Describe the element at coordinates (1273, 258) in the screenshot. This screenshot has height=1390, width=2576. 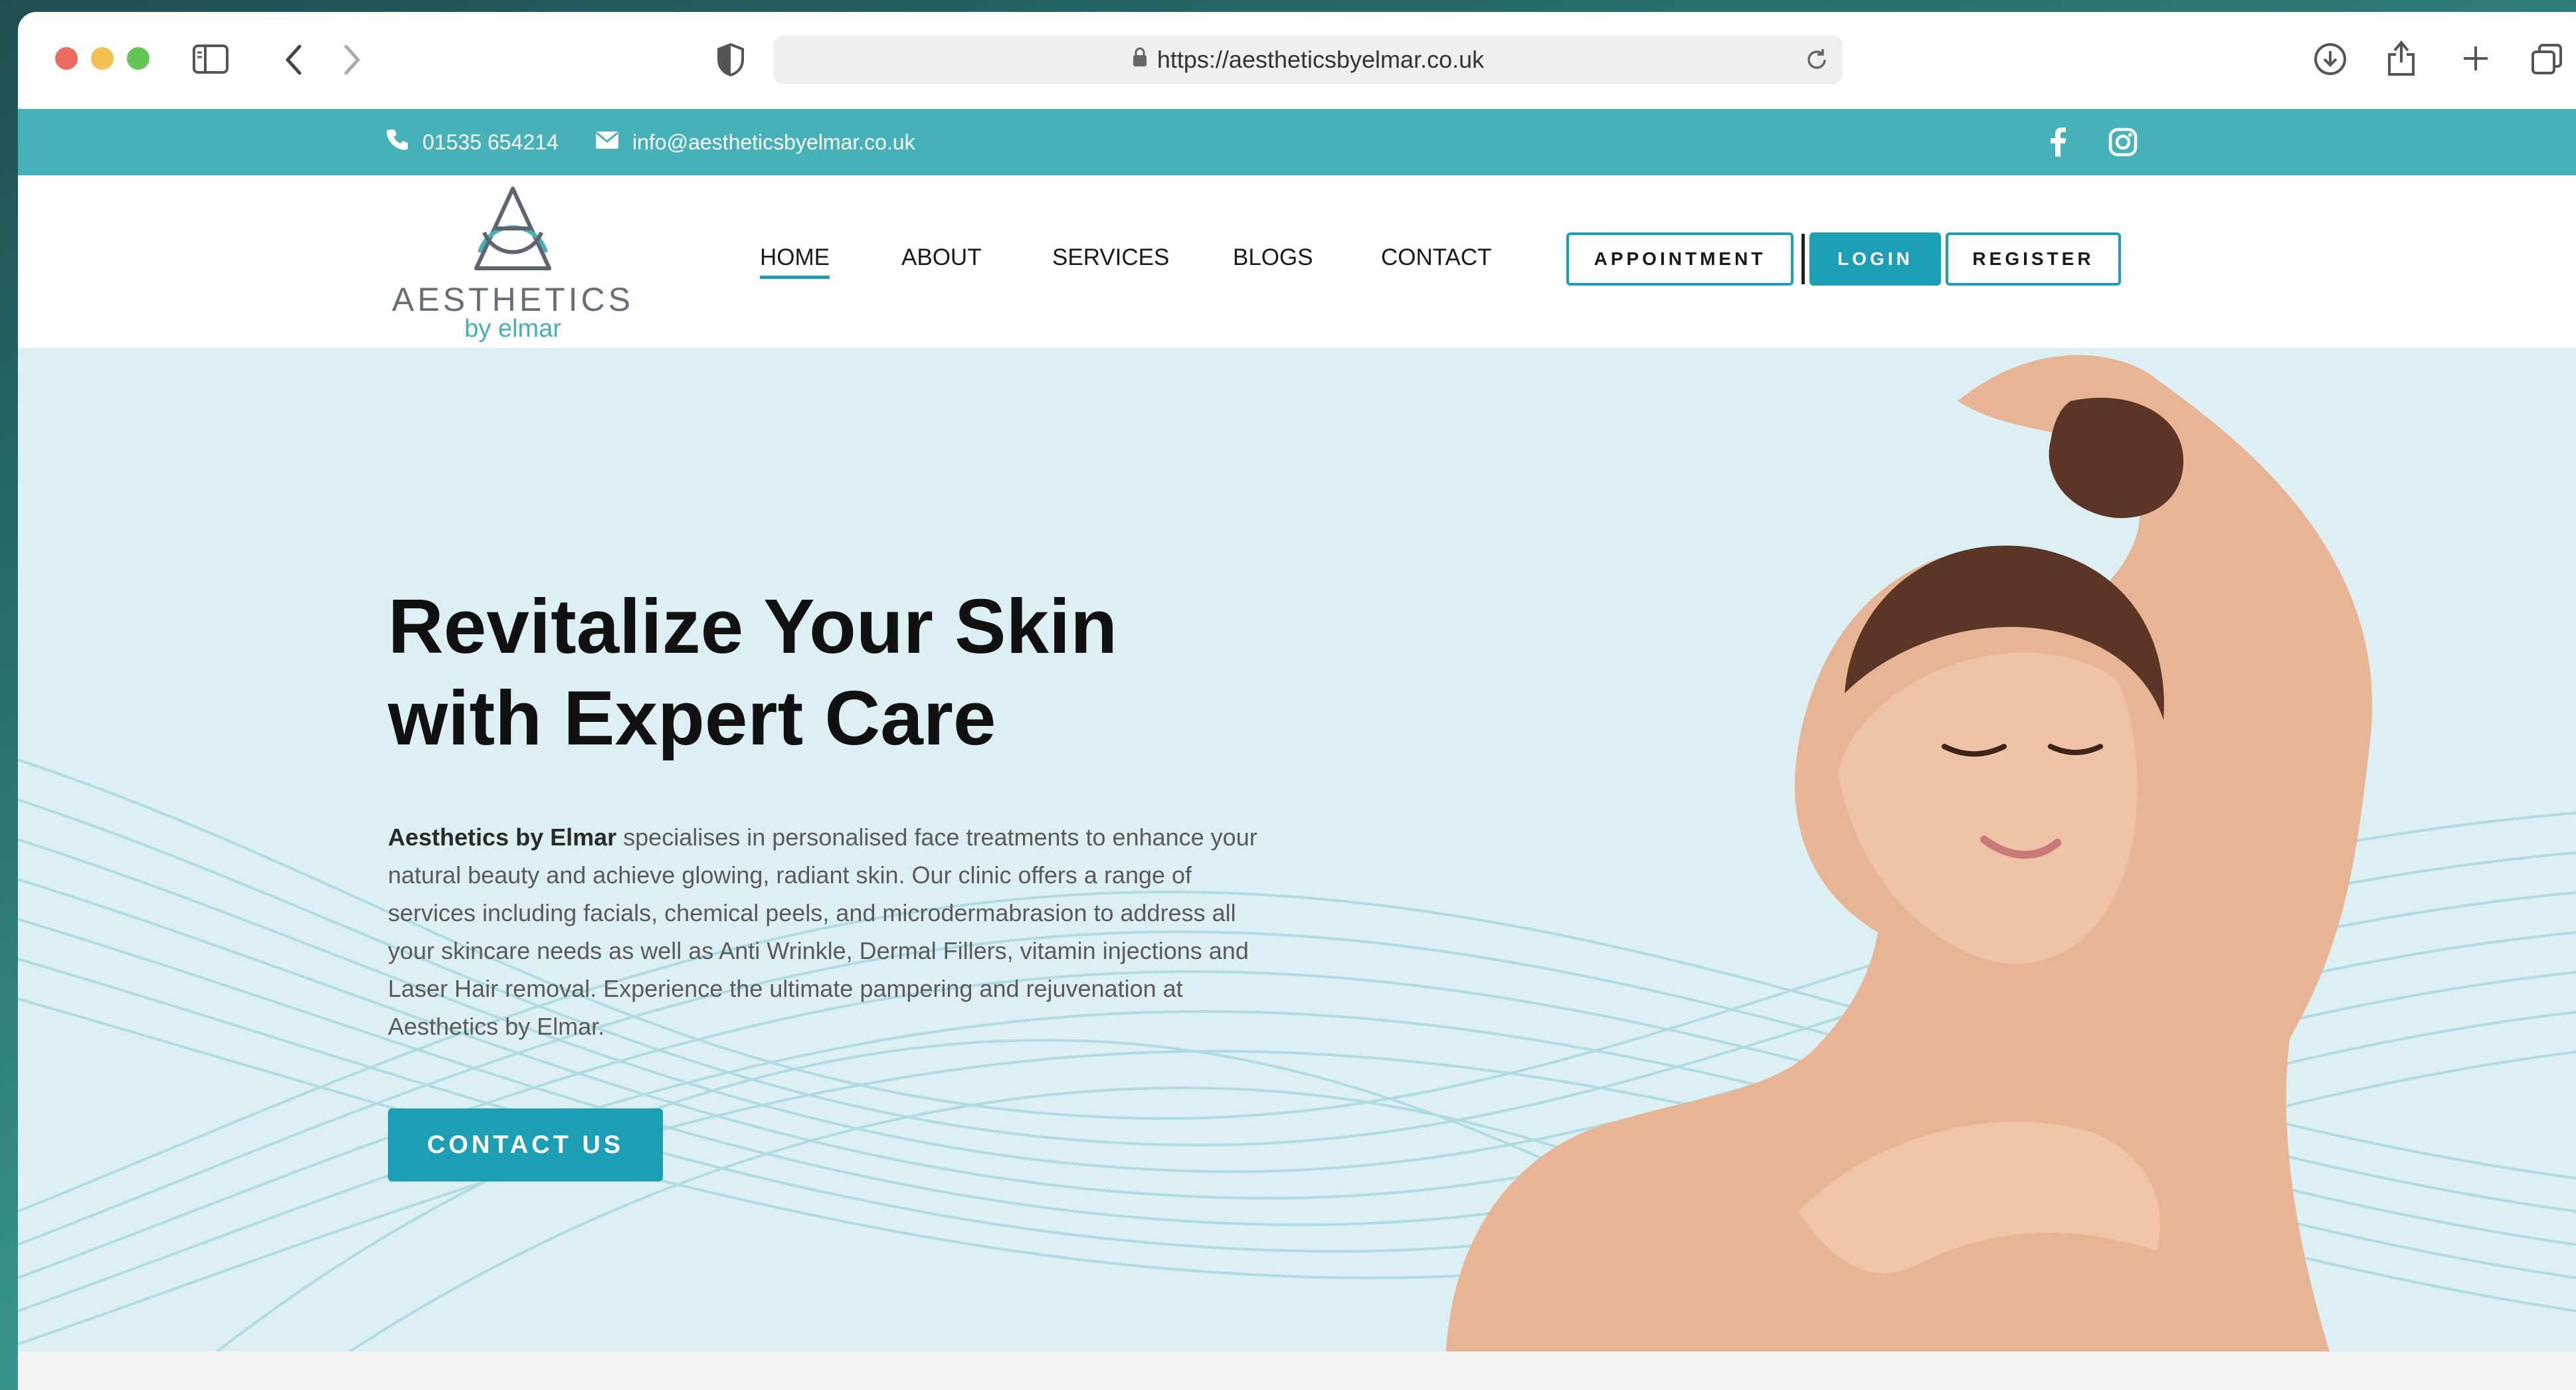
I see `nav-blogs: BLOGS` at that location.